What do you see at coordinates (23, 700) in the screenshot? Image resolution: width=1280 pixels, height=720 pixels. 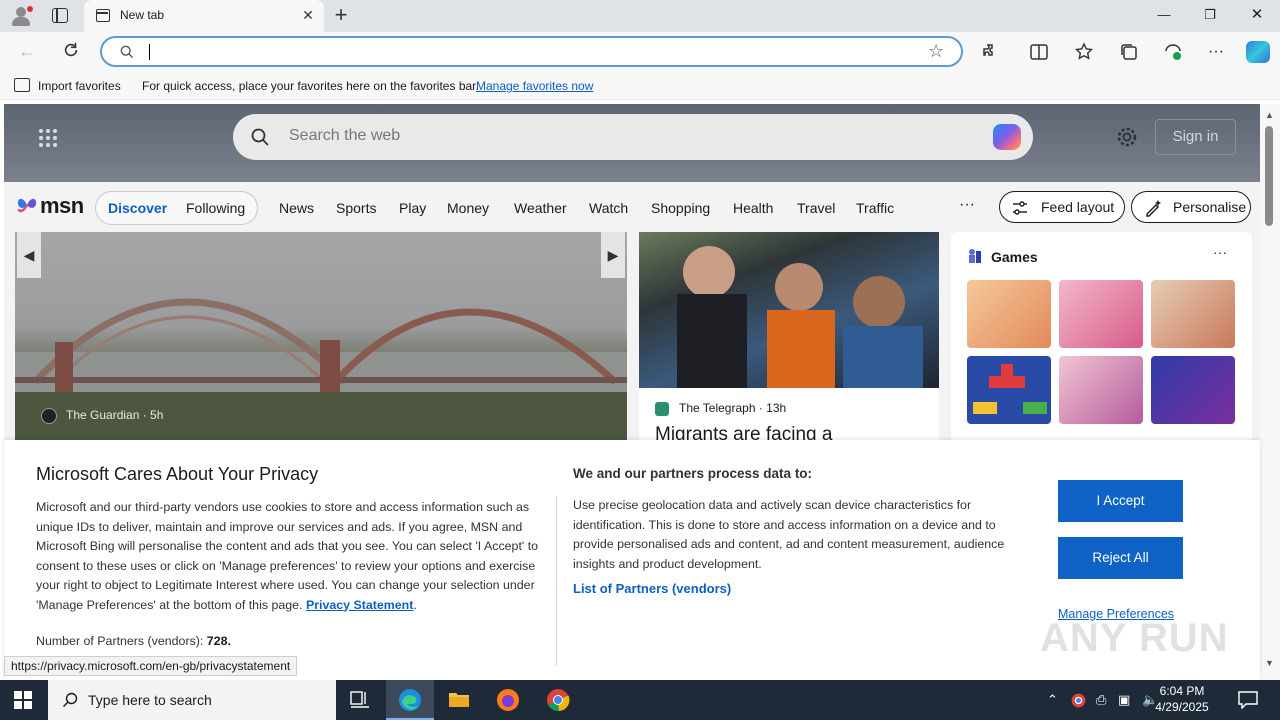 I see `windows-start-icon` at bounding box center [23, 700].